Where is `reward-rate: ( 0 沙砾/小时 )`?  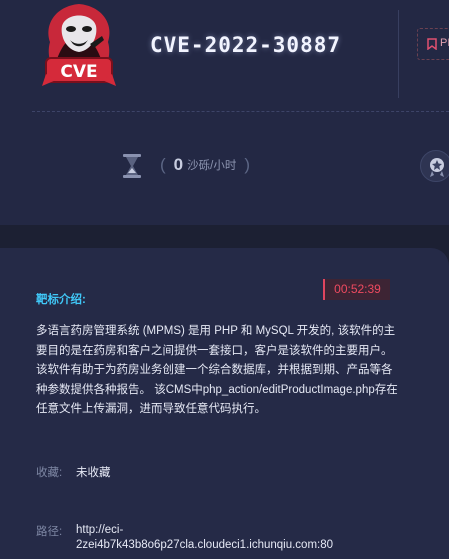
reward-rate: ( 0 沙砾/小时 ) is located at coordinates (205, 165).